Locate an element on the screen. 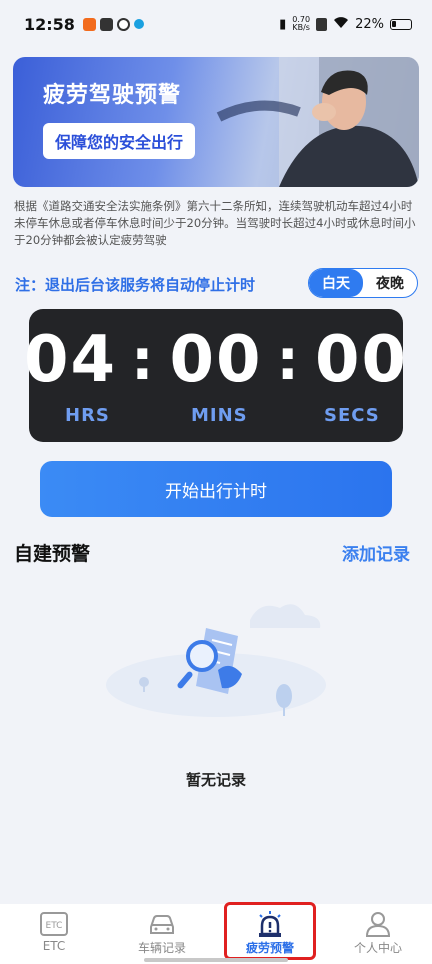 The height and width of the screenshot is (964, 432). drowsy-driver-illustration is located at coordinates (317, 122).